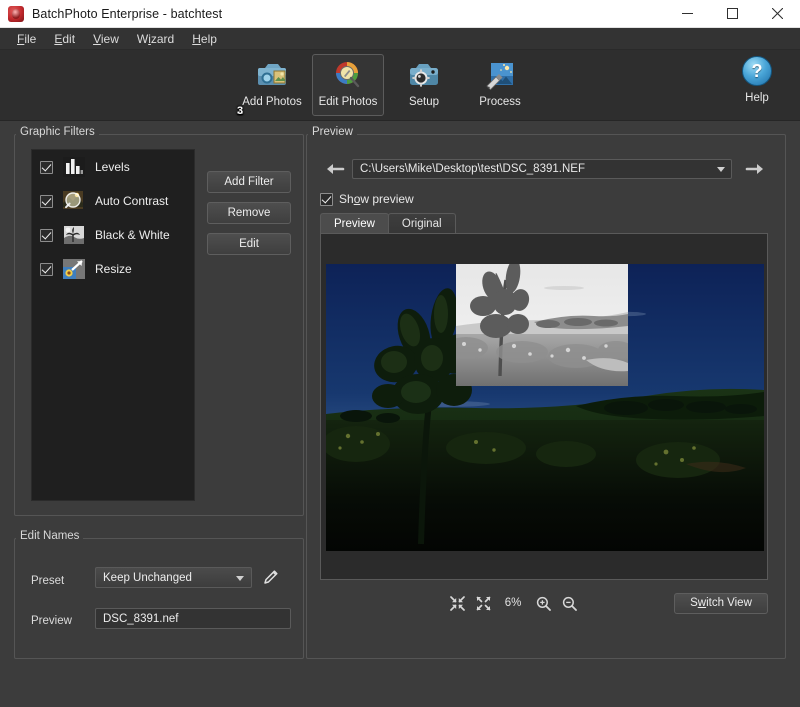 This screenshot has height=707, width=800. I want to click on show-preview-checkbox-row: Show preview, so click(367, 199).